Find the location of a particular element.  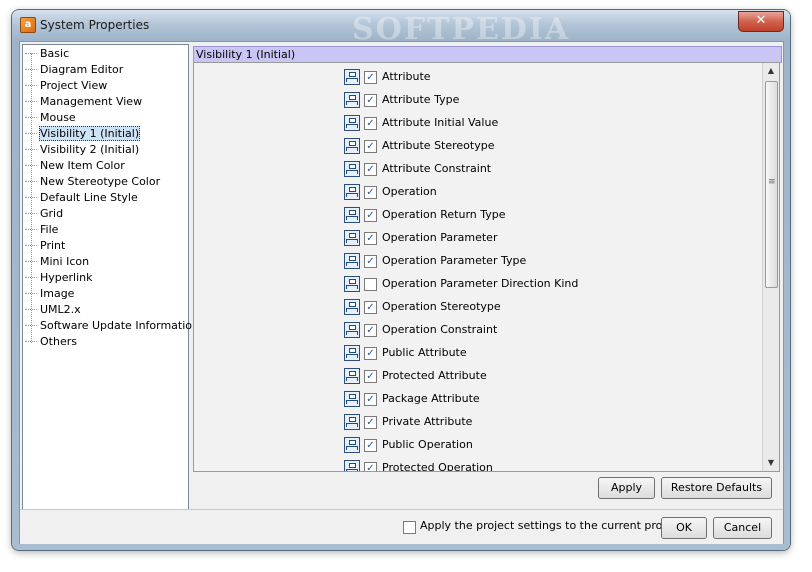

visibility-option-row: ✓ Package Attribute is located at coordinates (412, 399).